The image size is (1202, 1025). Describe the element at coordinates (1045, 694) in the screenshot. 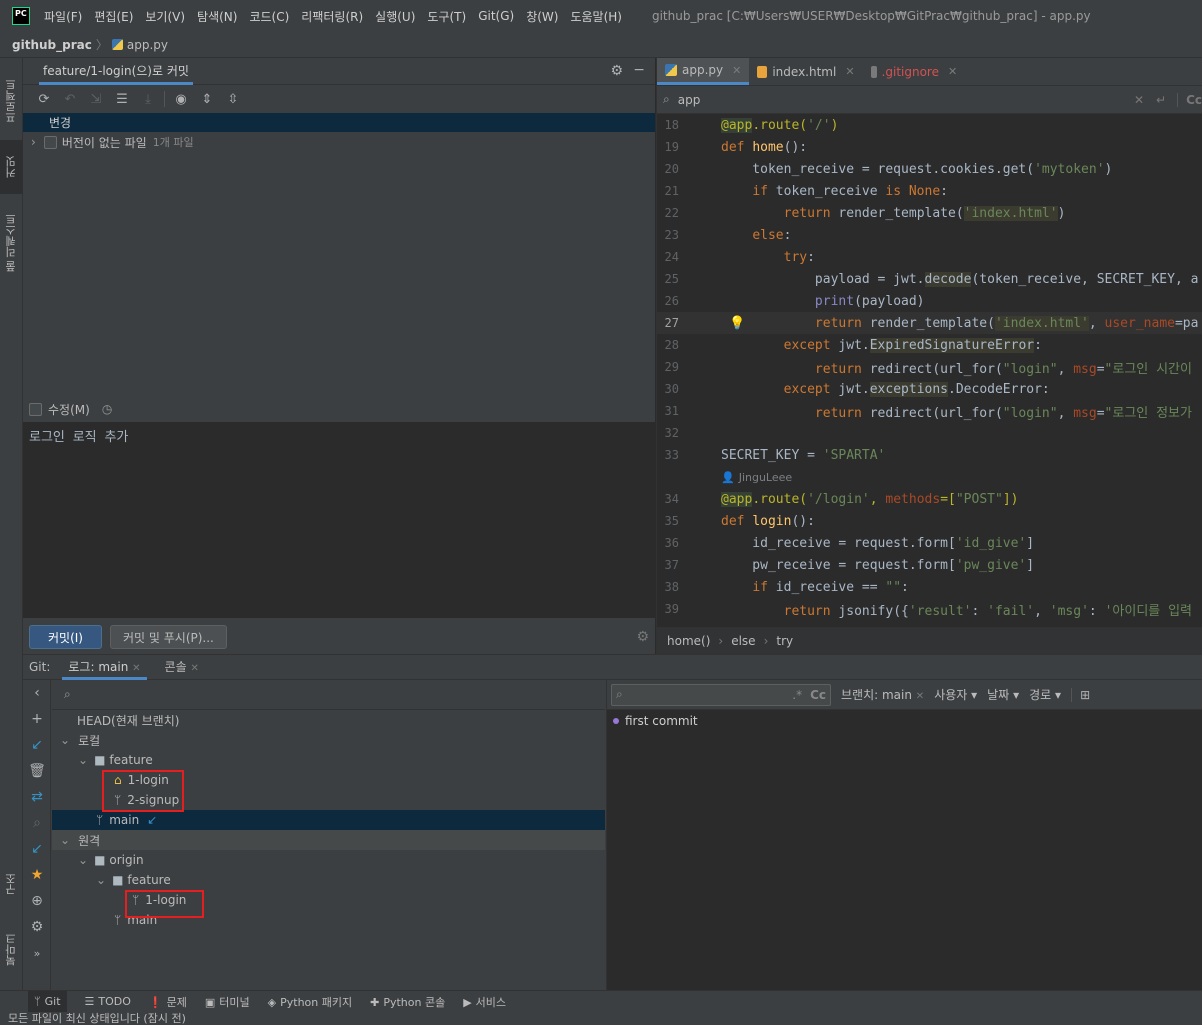

I see `path-filter: 경로 ▾` at that location.